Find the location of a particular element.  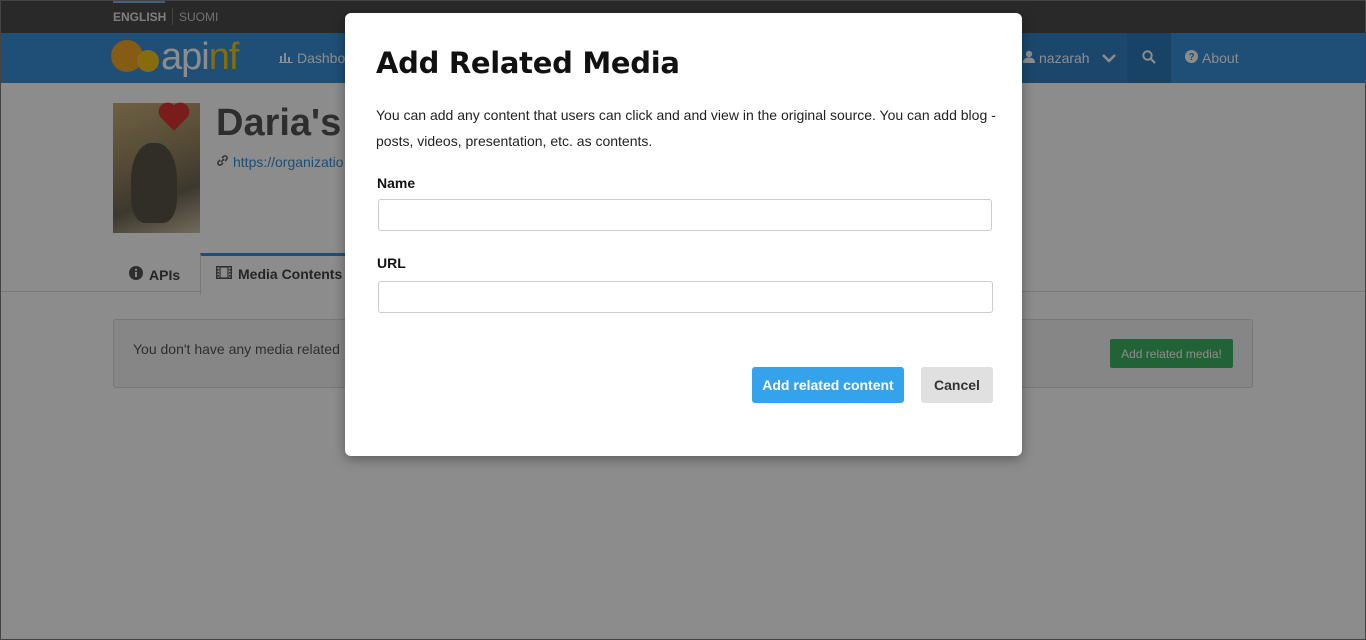

cancel-button: Cancel is located at coordinates (957, 385).